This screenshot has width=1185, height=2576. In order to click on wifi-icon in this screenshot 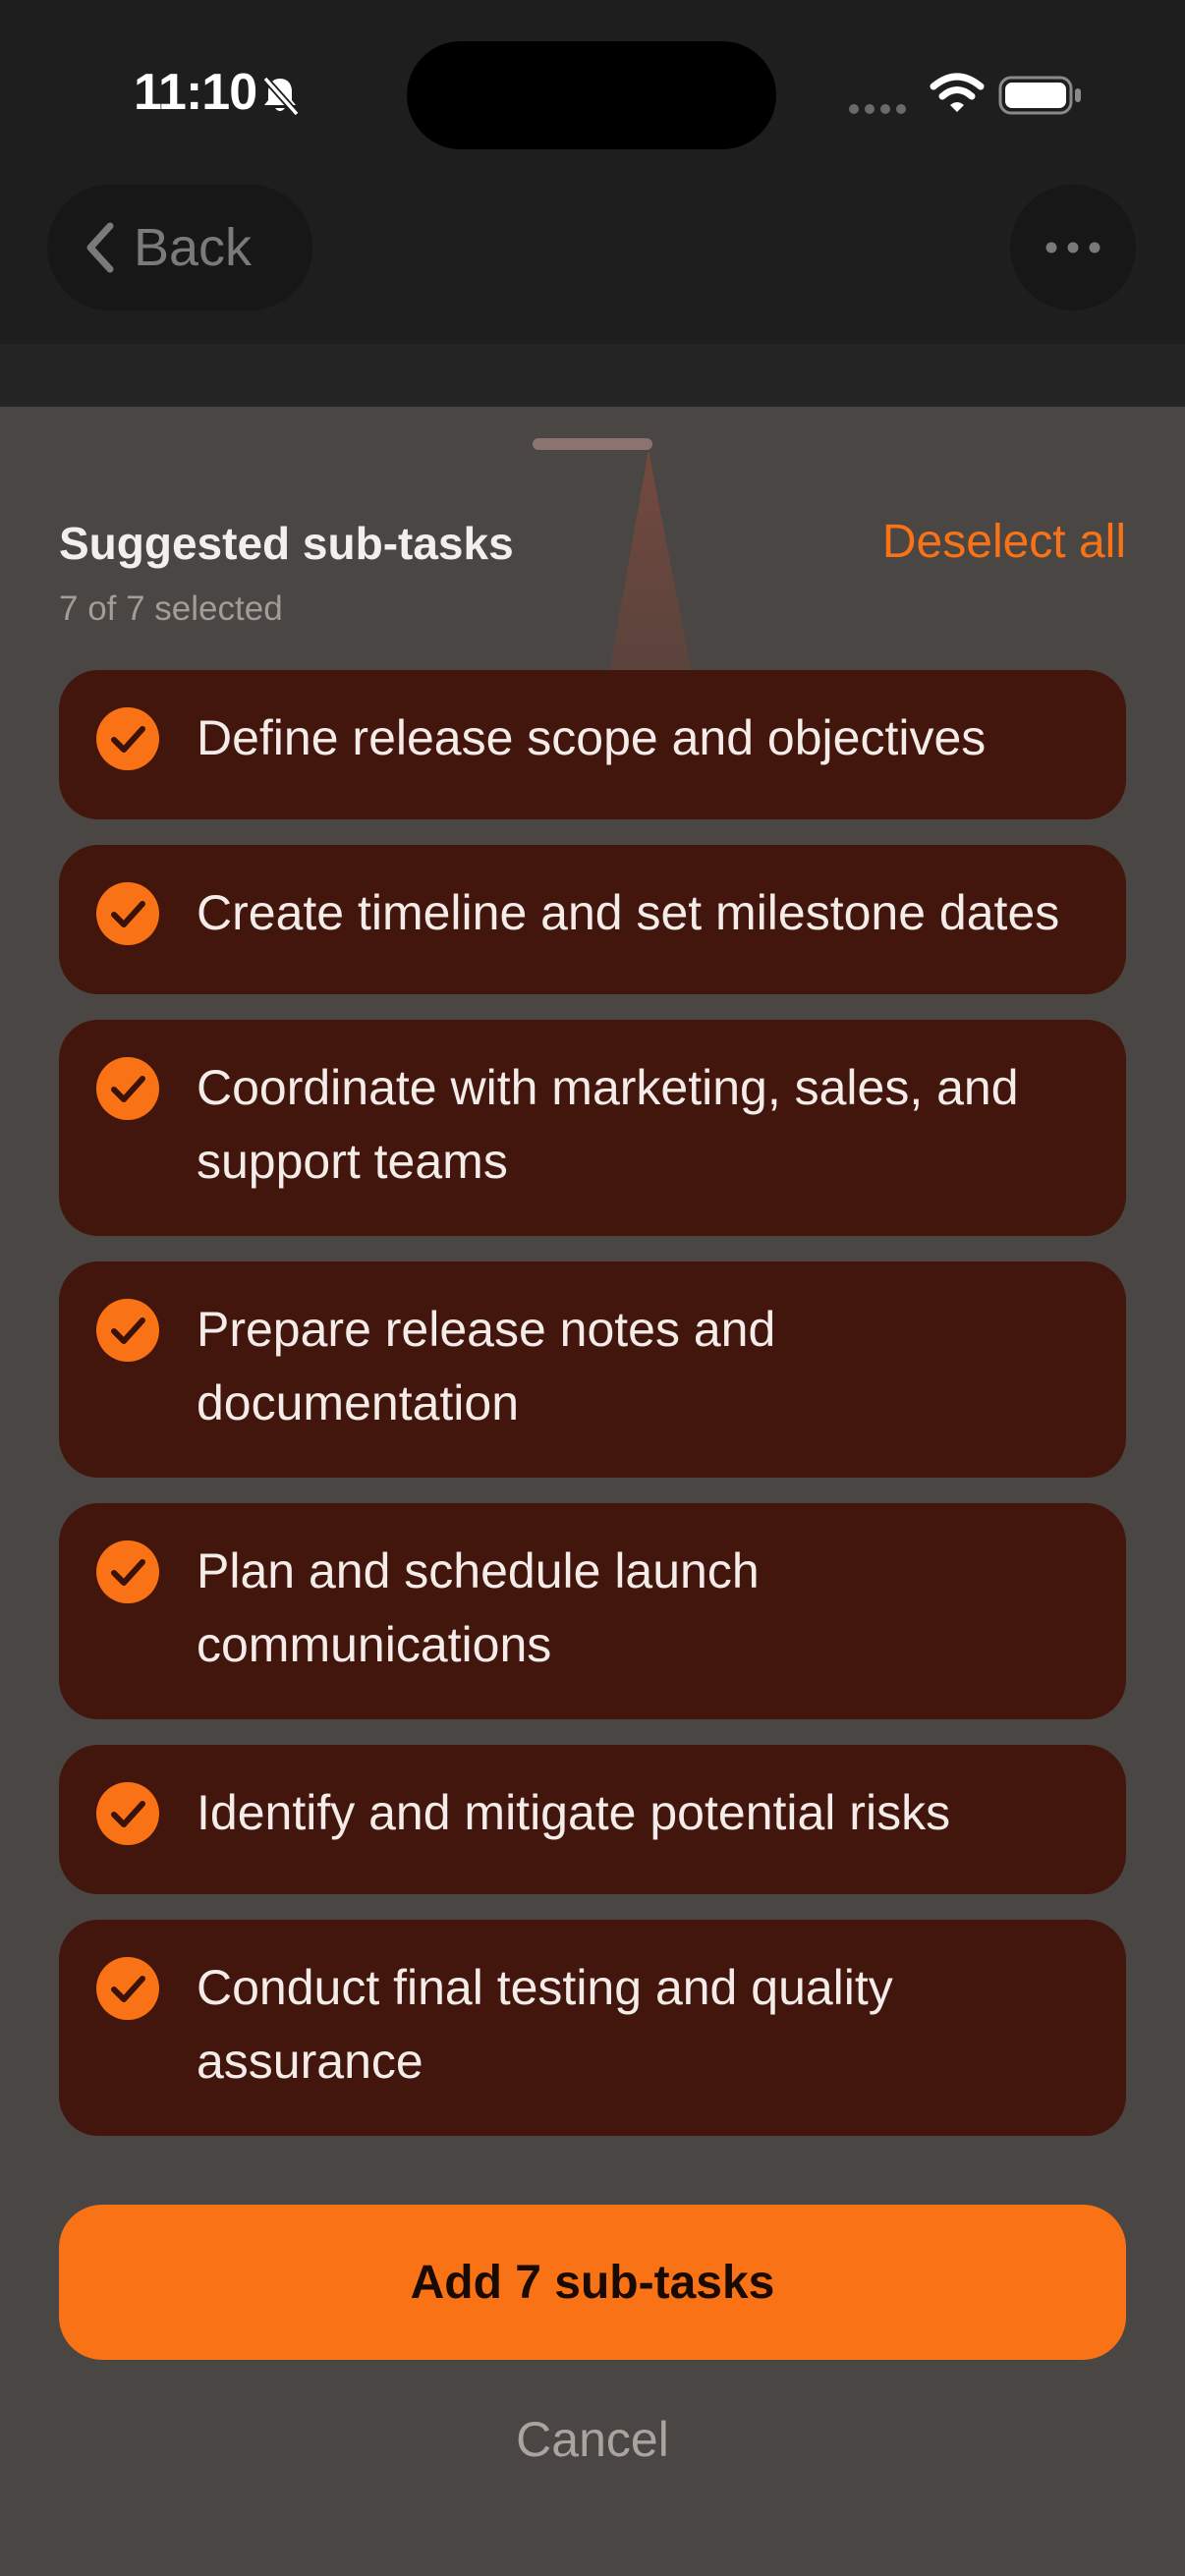, I will do `click(958, 92)`.